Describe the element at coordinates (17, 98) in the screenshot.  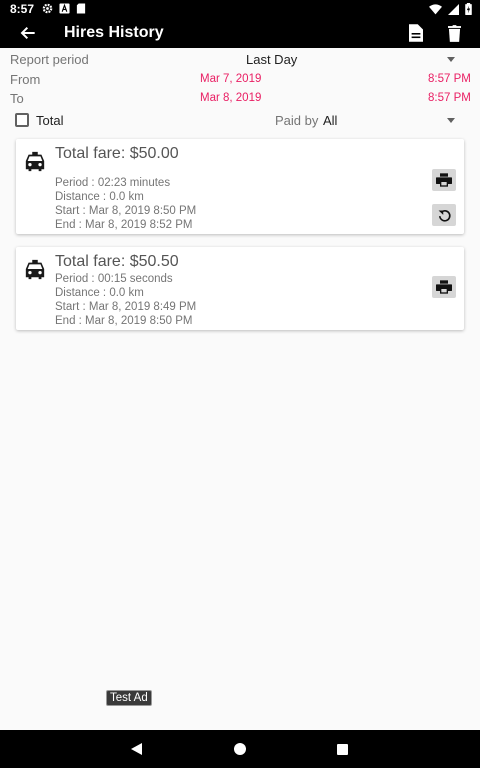
I see `to-label: To` at that location.